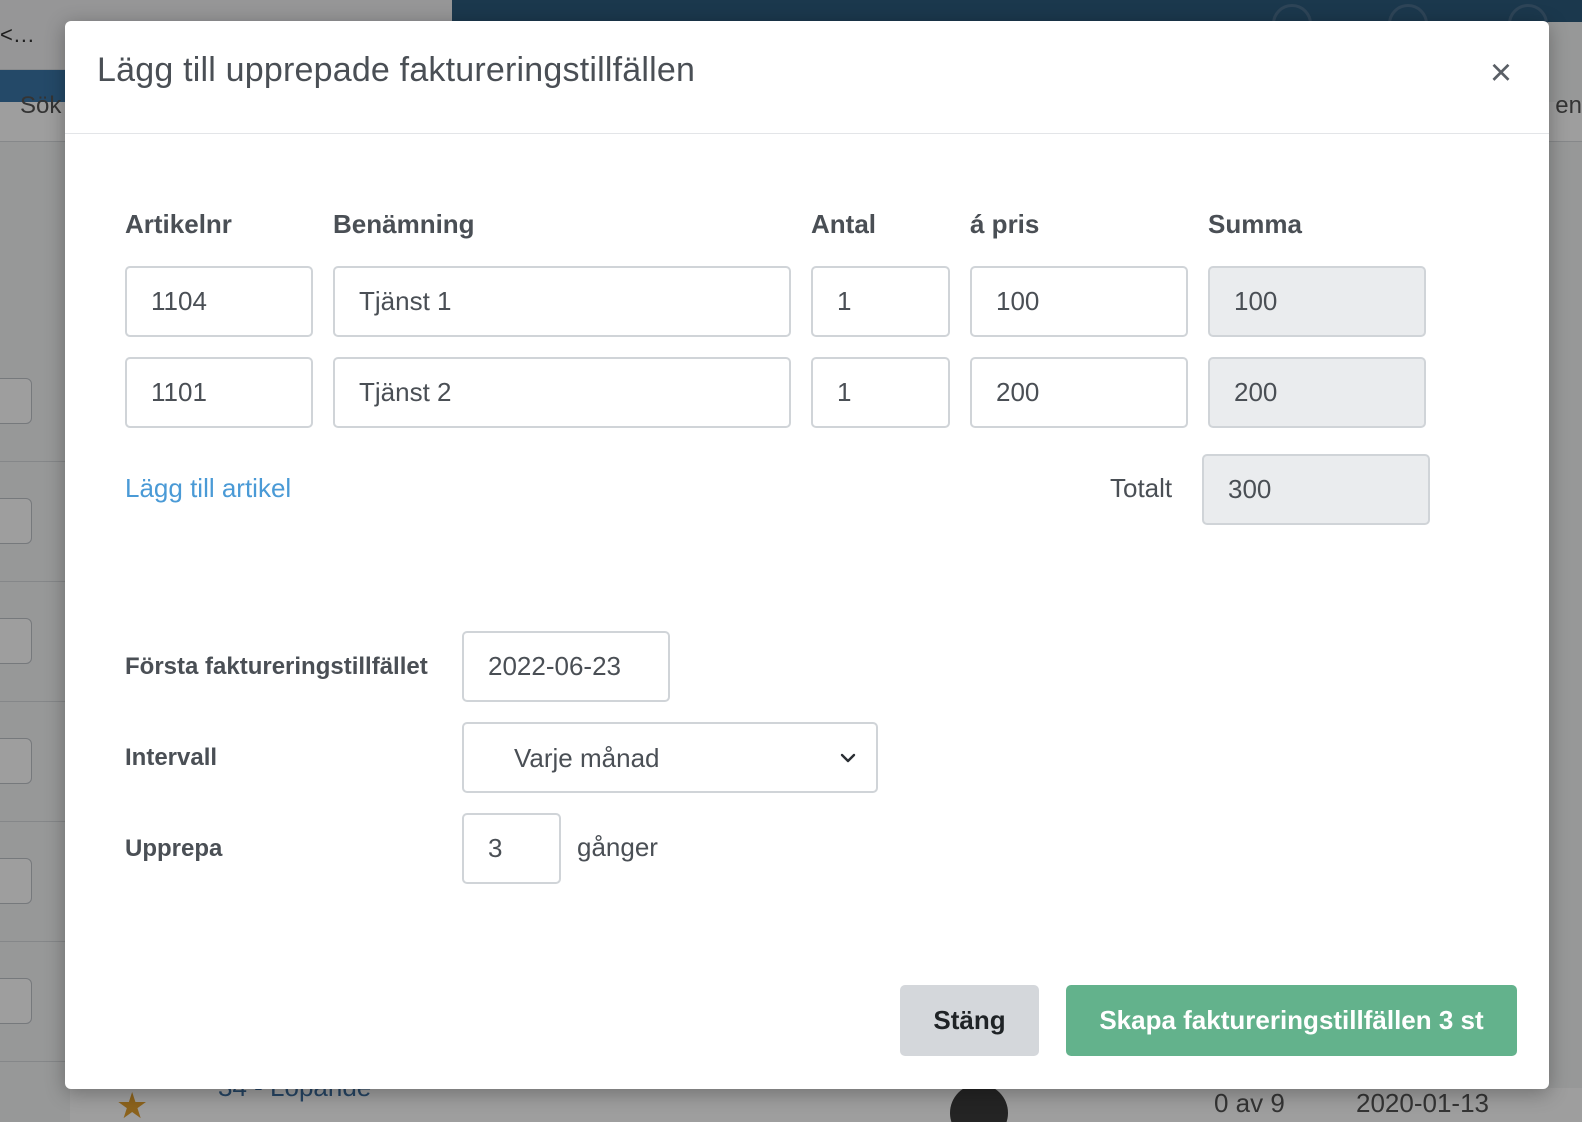 The height and width of the screenshot is (1122, 1582). Describe the element at coordinates (276, 666) in the screenshot. I see `first-date-label: Första faktureringstillfället` at that location.